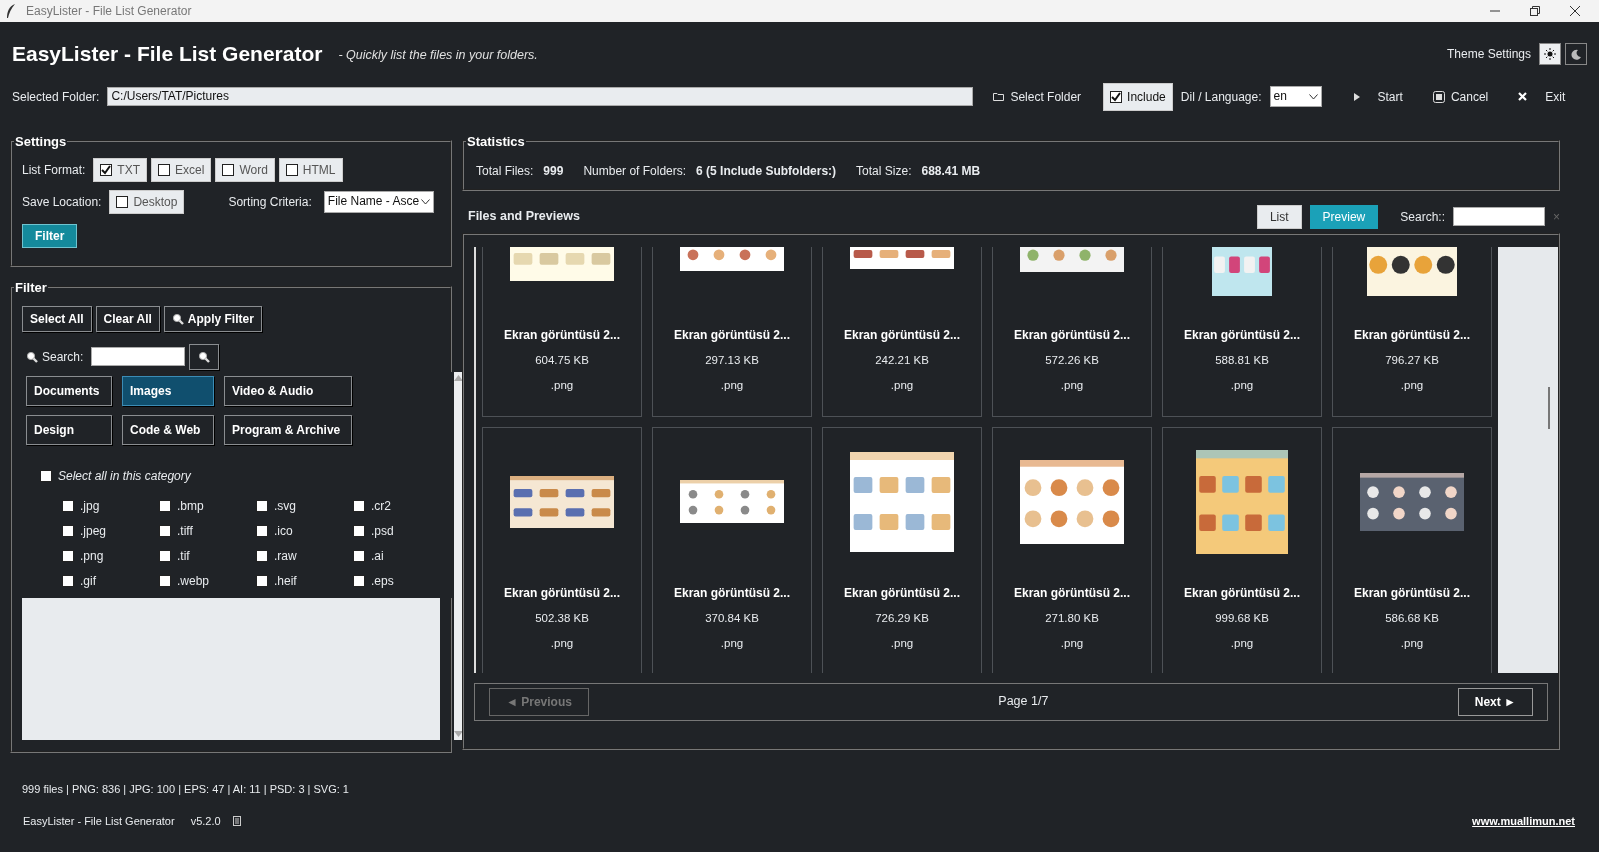 This screenshot has height=852, width=1599. What do you see at coordinates (458, 733) in the screenshot?
I see `scroll-down-icon` at bounding box center [458, 733].